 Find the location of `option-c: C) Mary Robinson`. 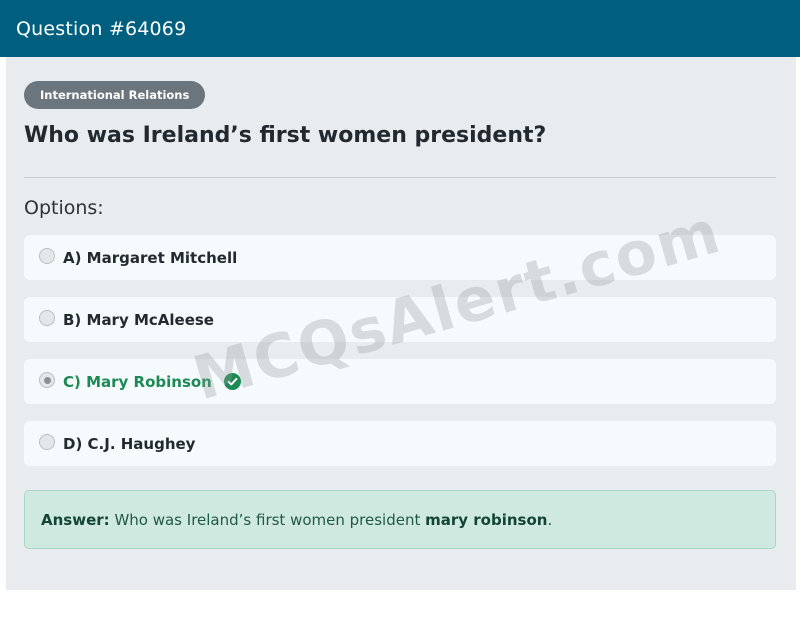

option-c: C) Mary Robinson is located at coordinates (400, 381).